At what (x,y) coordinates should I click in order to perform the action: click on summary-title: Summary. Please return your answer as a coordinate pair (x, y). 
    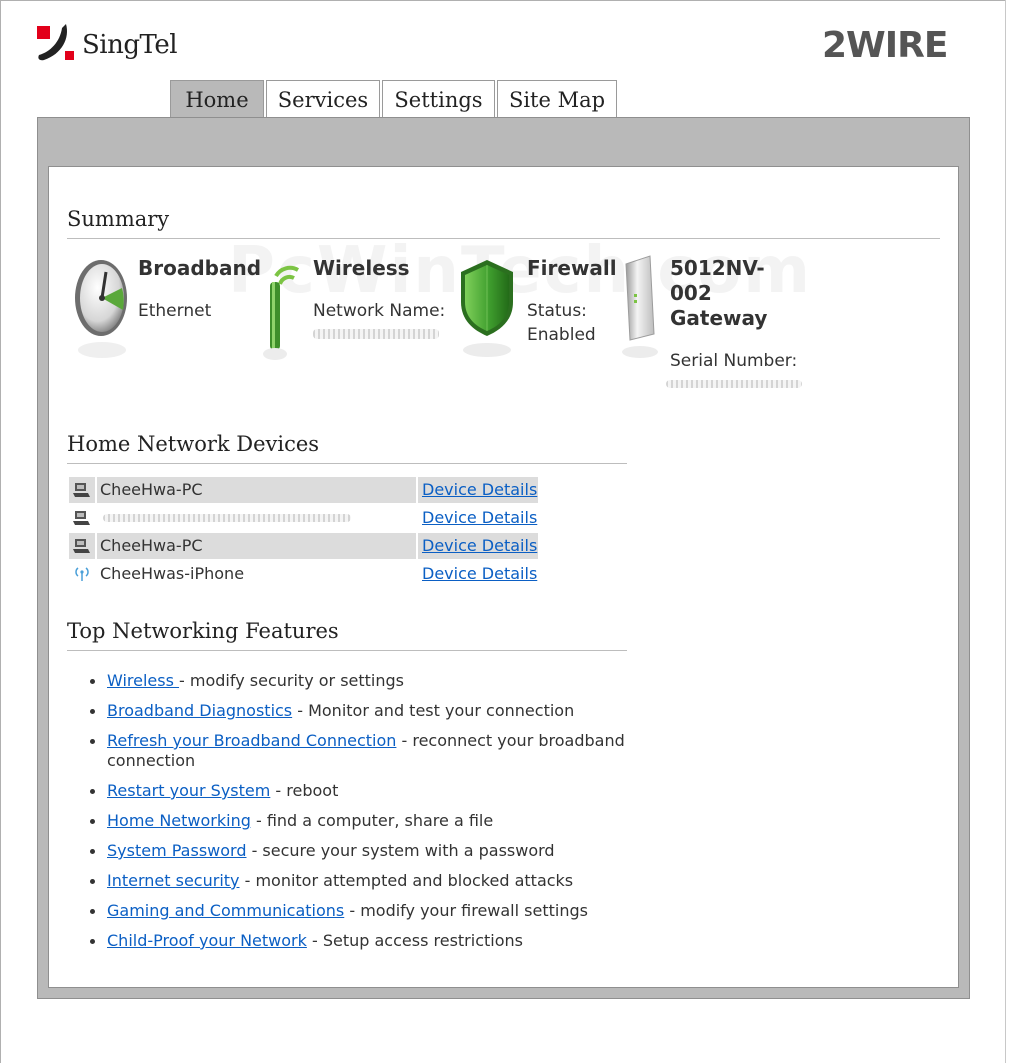
    Looking at the image, I should click on (118, 219).